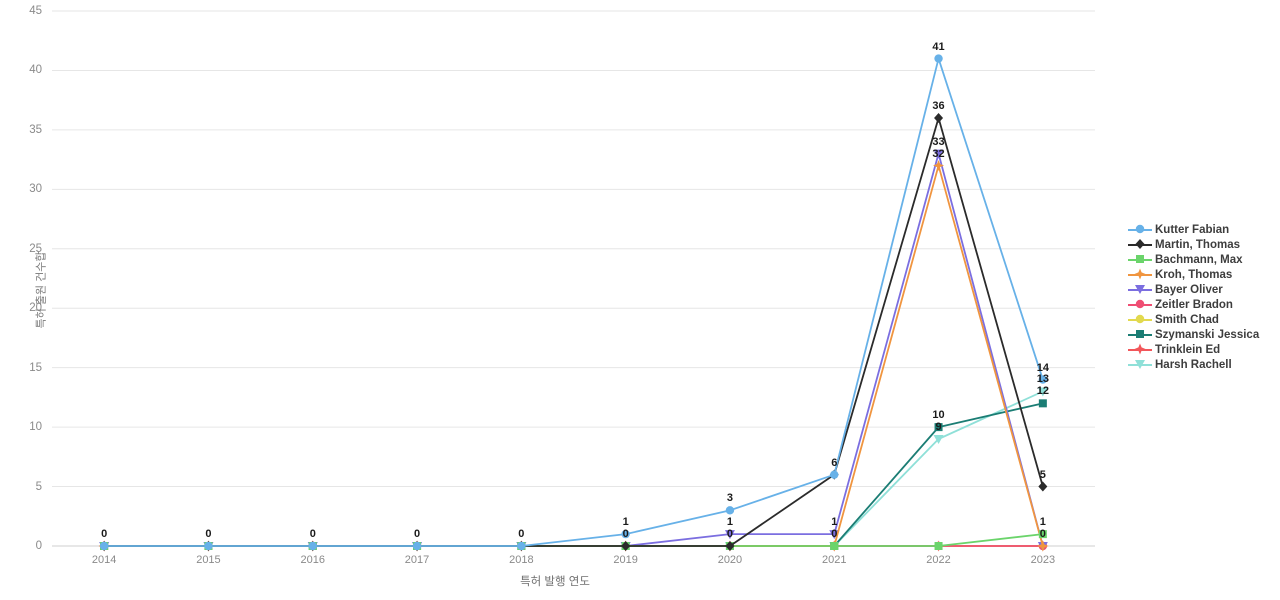 Image resolution: width=1280 pixels, height=600 pixels. Describe the element at coordinates (1203, 304) in the screenshot. I see `legend-item: Zeitler Bradon` at that location.